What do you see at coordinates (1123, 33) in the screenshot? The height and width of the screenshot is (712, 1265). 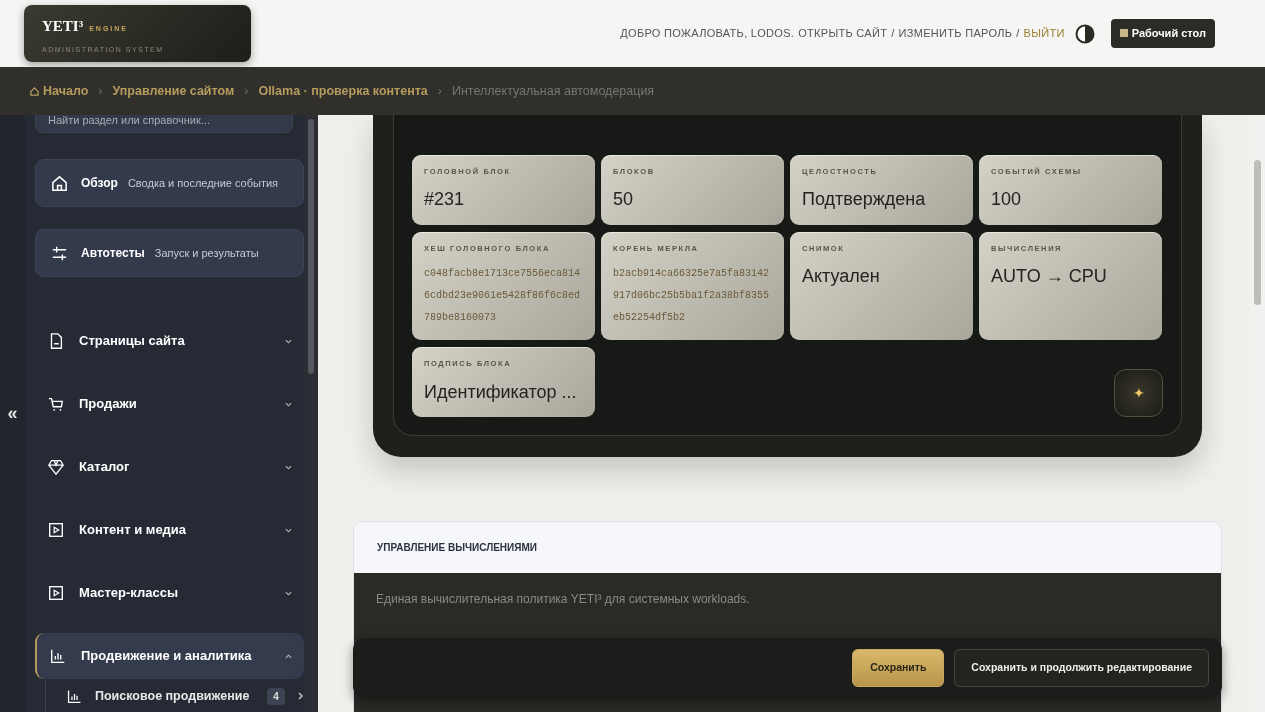 I see `square-icon` at bounding box center [1123, 33].